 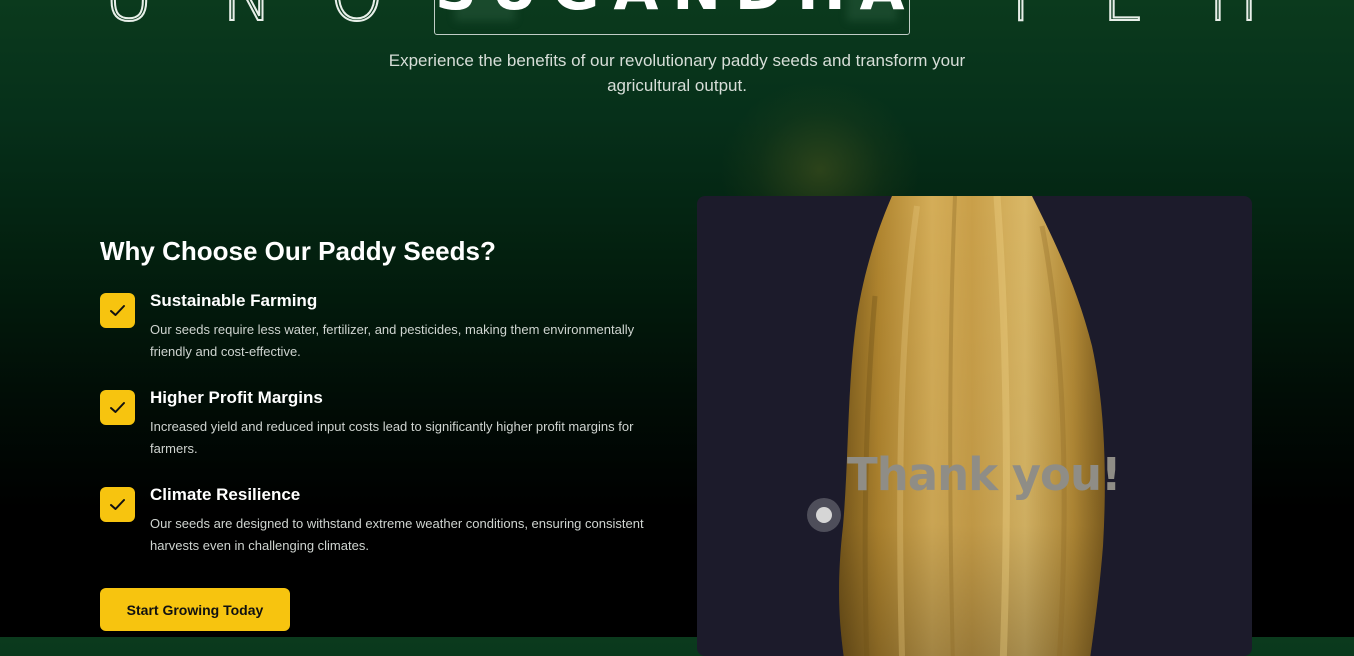 I want to click on hero-brand-name: SUGANDHA, so click(x=672, y=11).